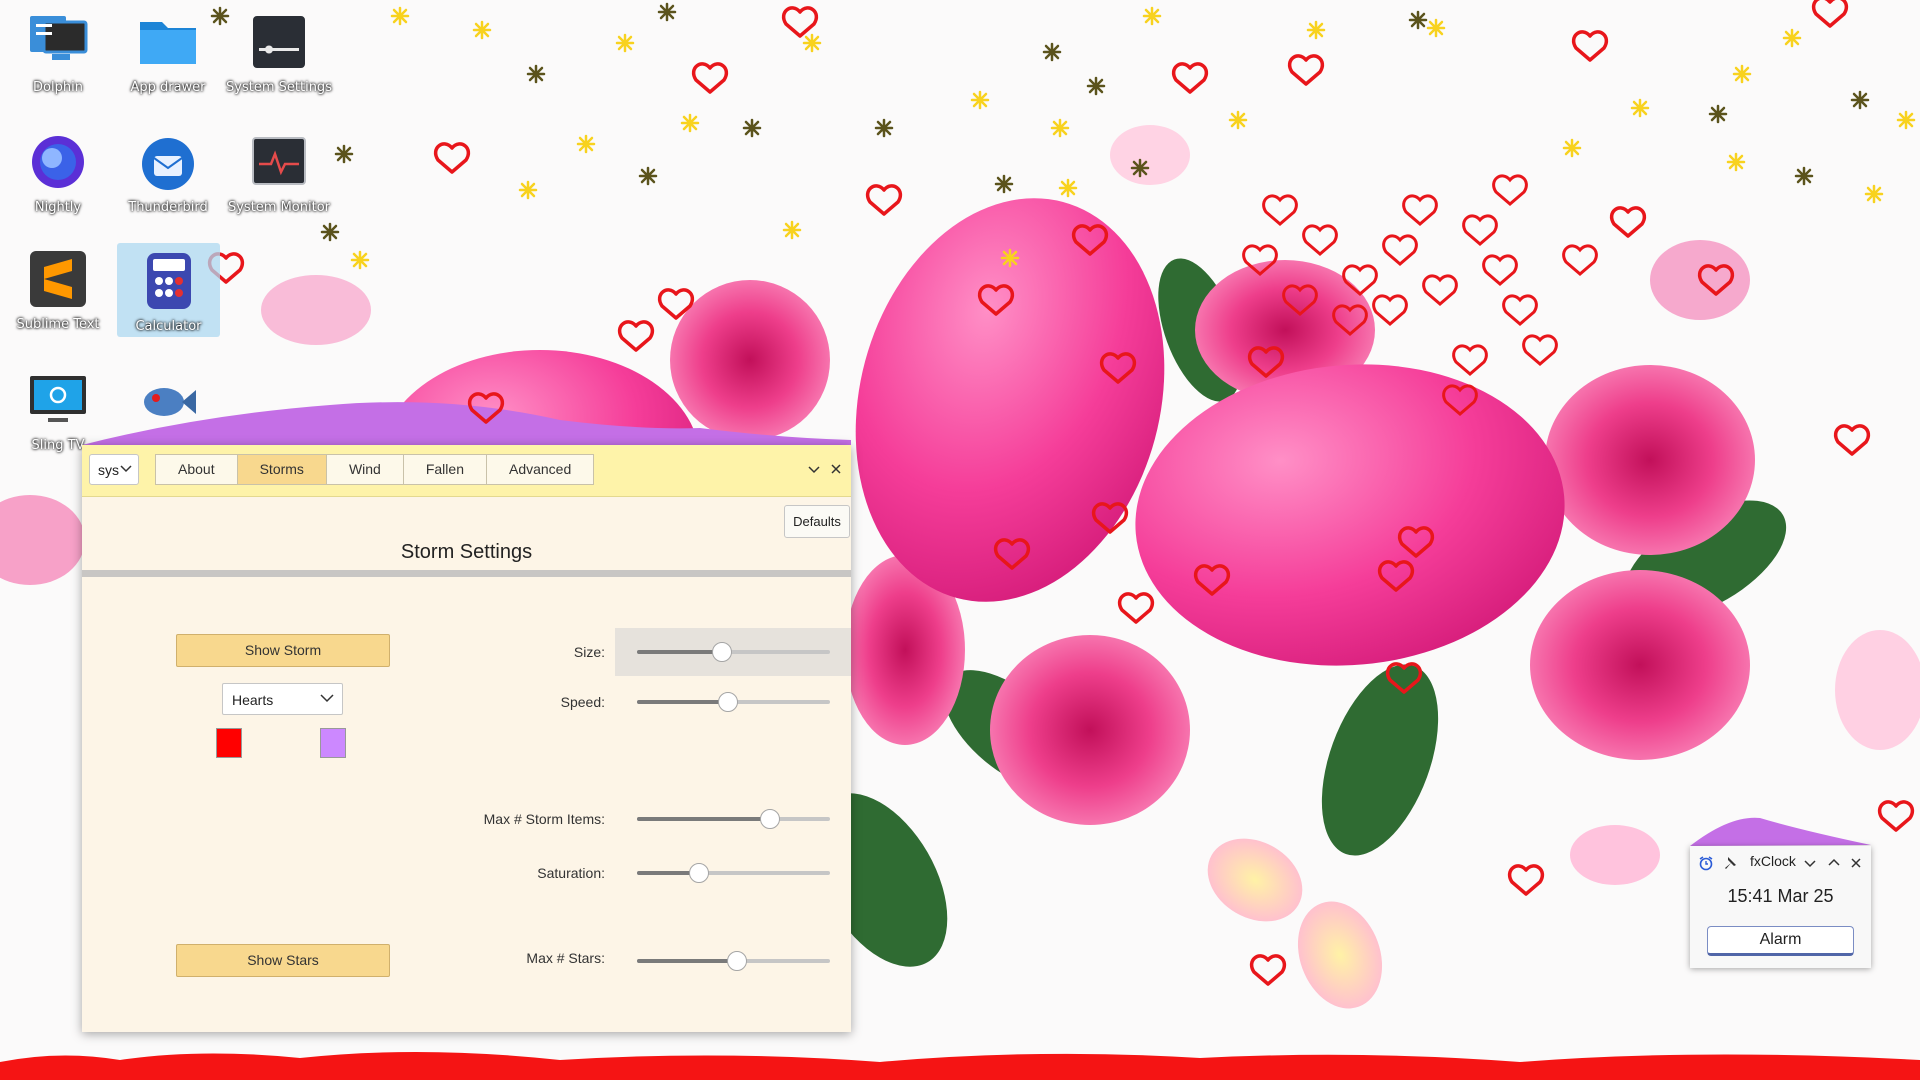 Image resolution: width=1920 pixels, height=1080 pixels. Describe the element at coordinates (544, 819) in the screenshot. I see `max-storm-items-label: Max # Storm Items:` at that location.